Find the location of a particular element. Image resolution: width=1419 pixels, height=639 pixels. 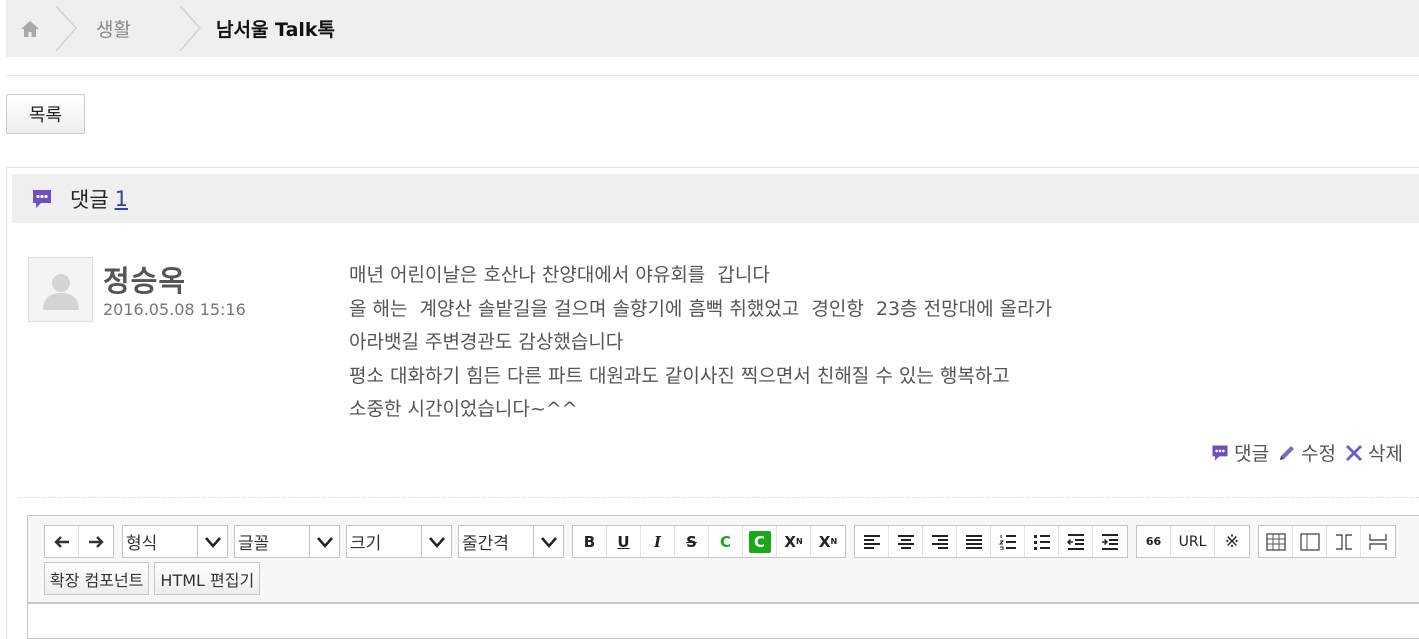

breadcrumb-item-current: 남서울 Talk톡 is located at coordinates (278, 28).